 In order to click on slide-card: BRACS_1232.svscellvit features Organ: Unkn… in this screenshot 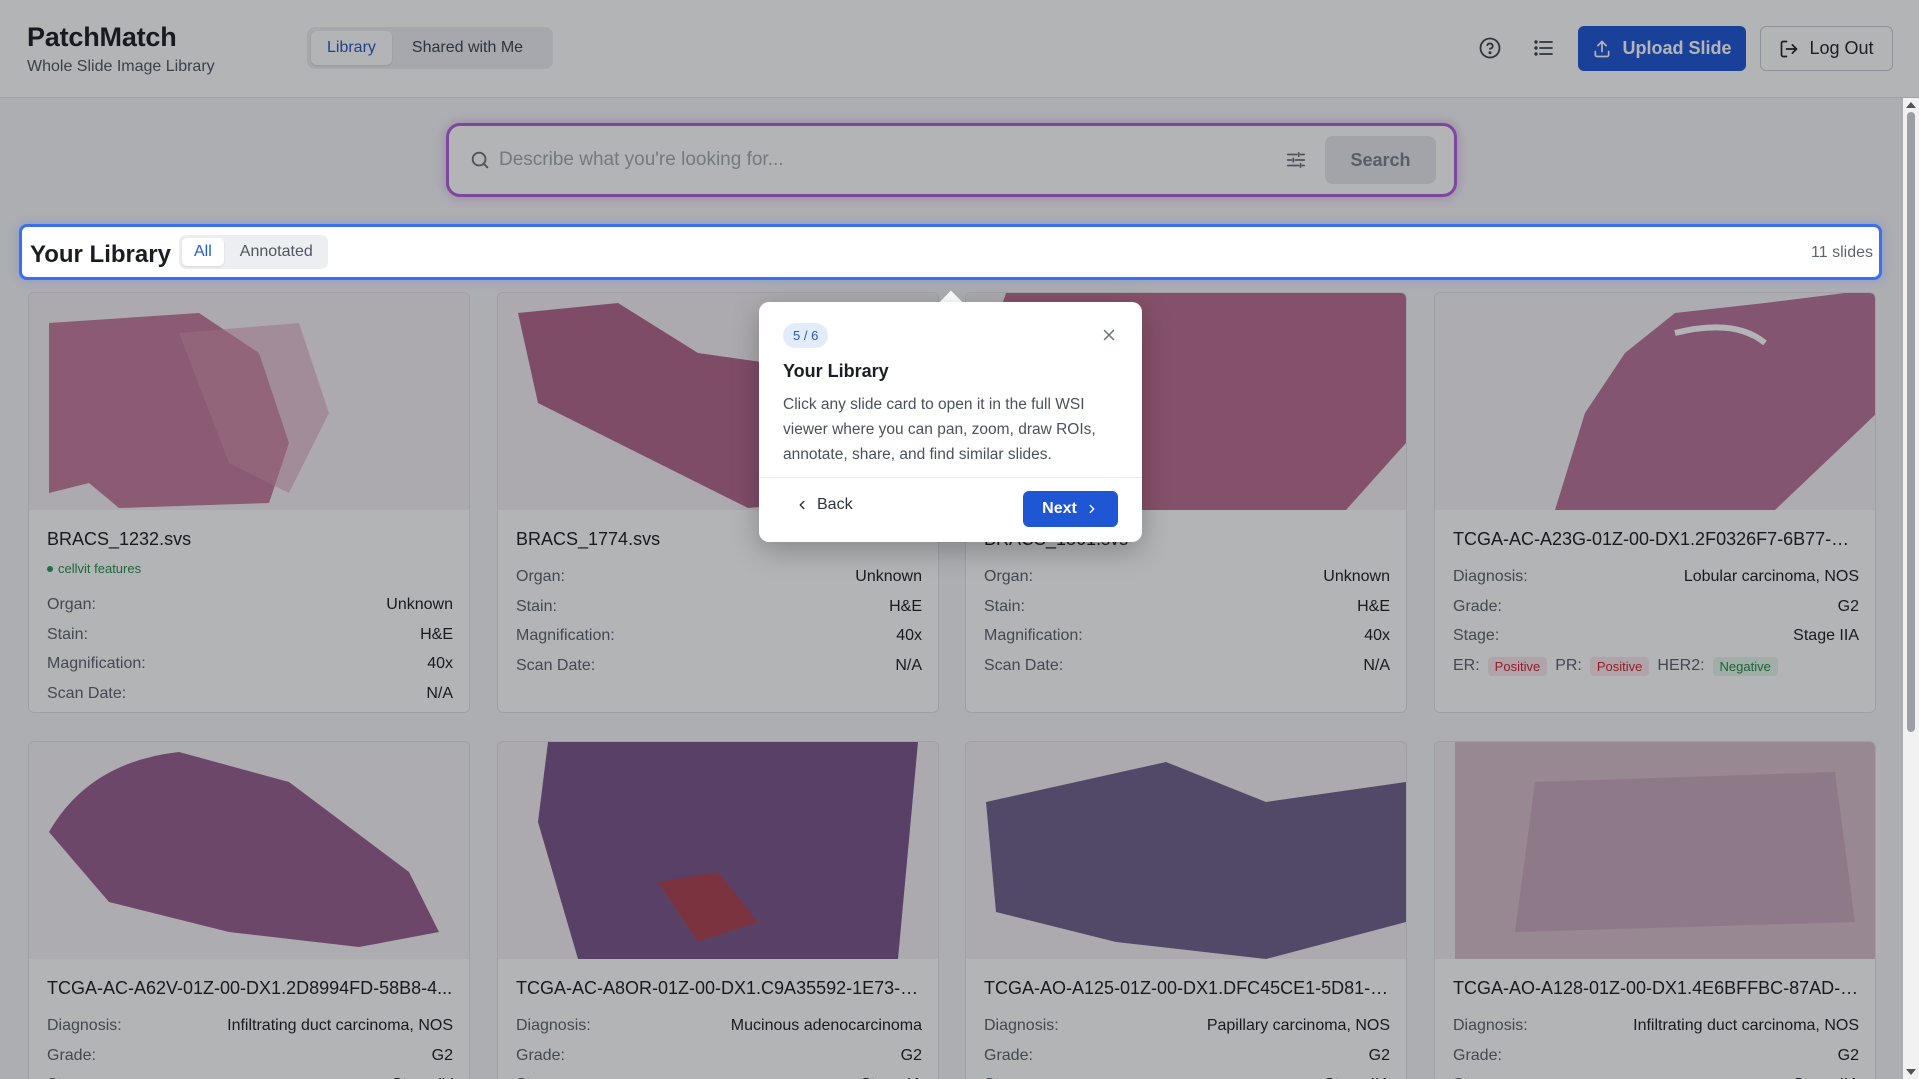, I will do `click(249, 502)`.